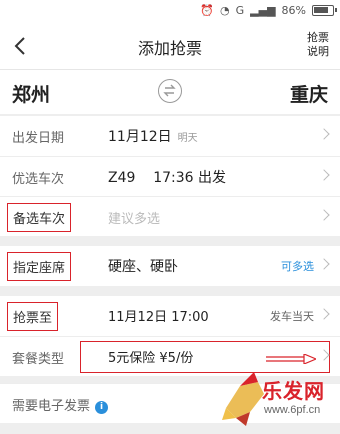 The image size is (340, 434). Describe the element at coordinates (102, 407) in the screenshot. I see `info-icon: i` at that location.